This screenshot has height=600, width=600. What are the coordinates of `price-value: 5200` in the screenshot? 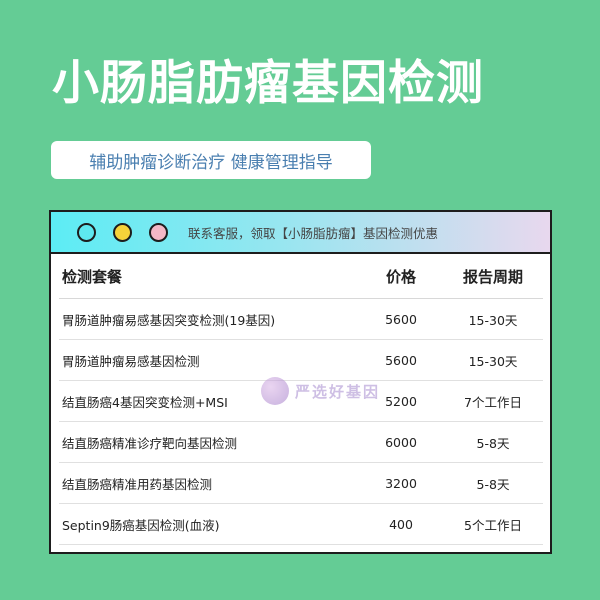 It's located at (401, 401).